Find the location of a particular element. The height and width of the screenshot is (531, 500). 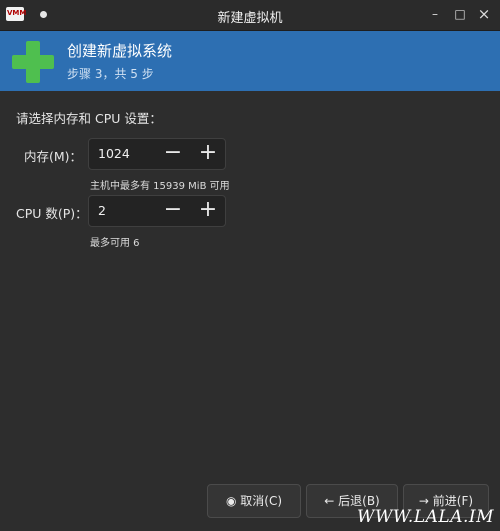

maximize-button: □ is located at coordinates (460, 14).